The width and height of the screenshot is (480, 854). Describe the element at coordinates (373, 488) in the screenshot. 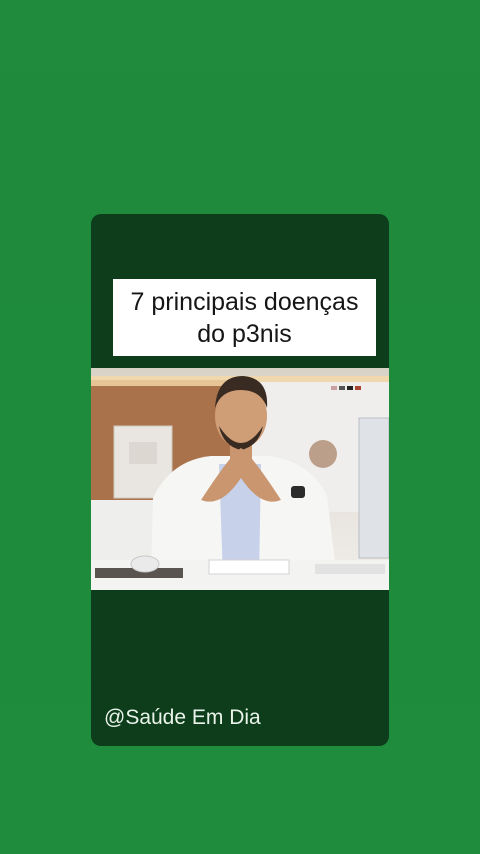

I see `monitor` at that location.